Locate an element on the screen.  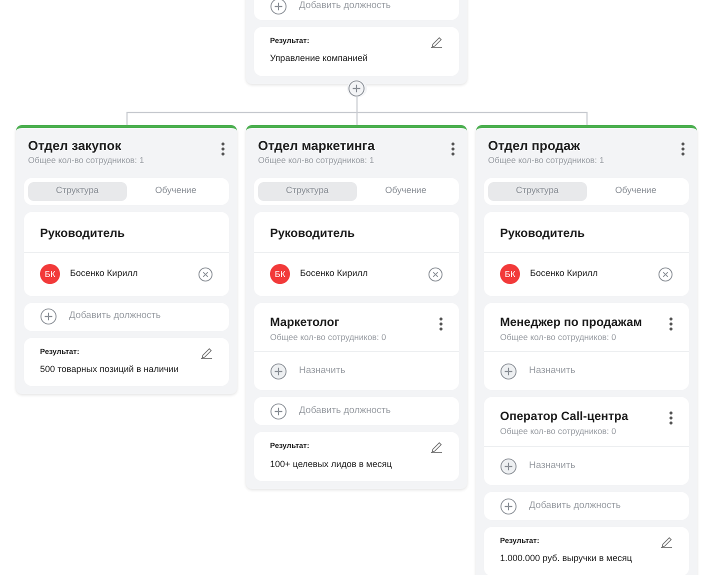
result-text: 500 товарных позиций в наличии is located at coordinates (109, 369).